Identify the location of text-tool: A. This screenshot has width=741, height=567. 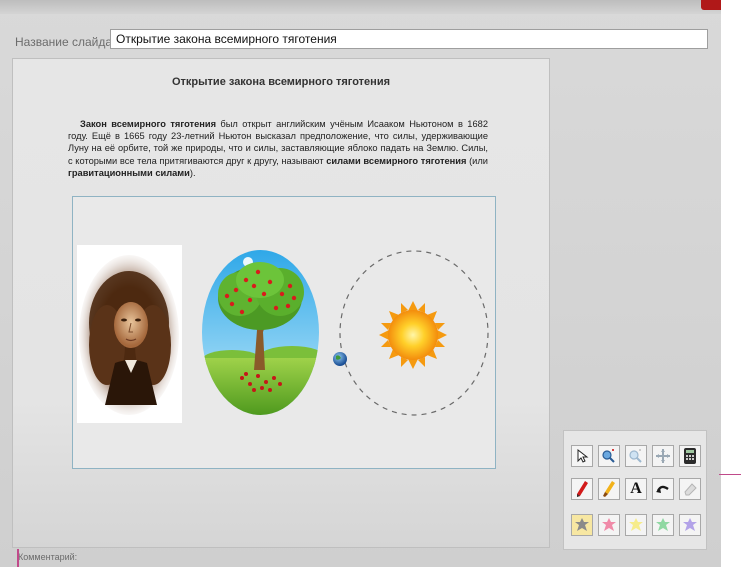
(636, 489).